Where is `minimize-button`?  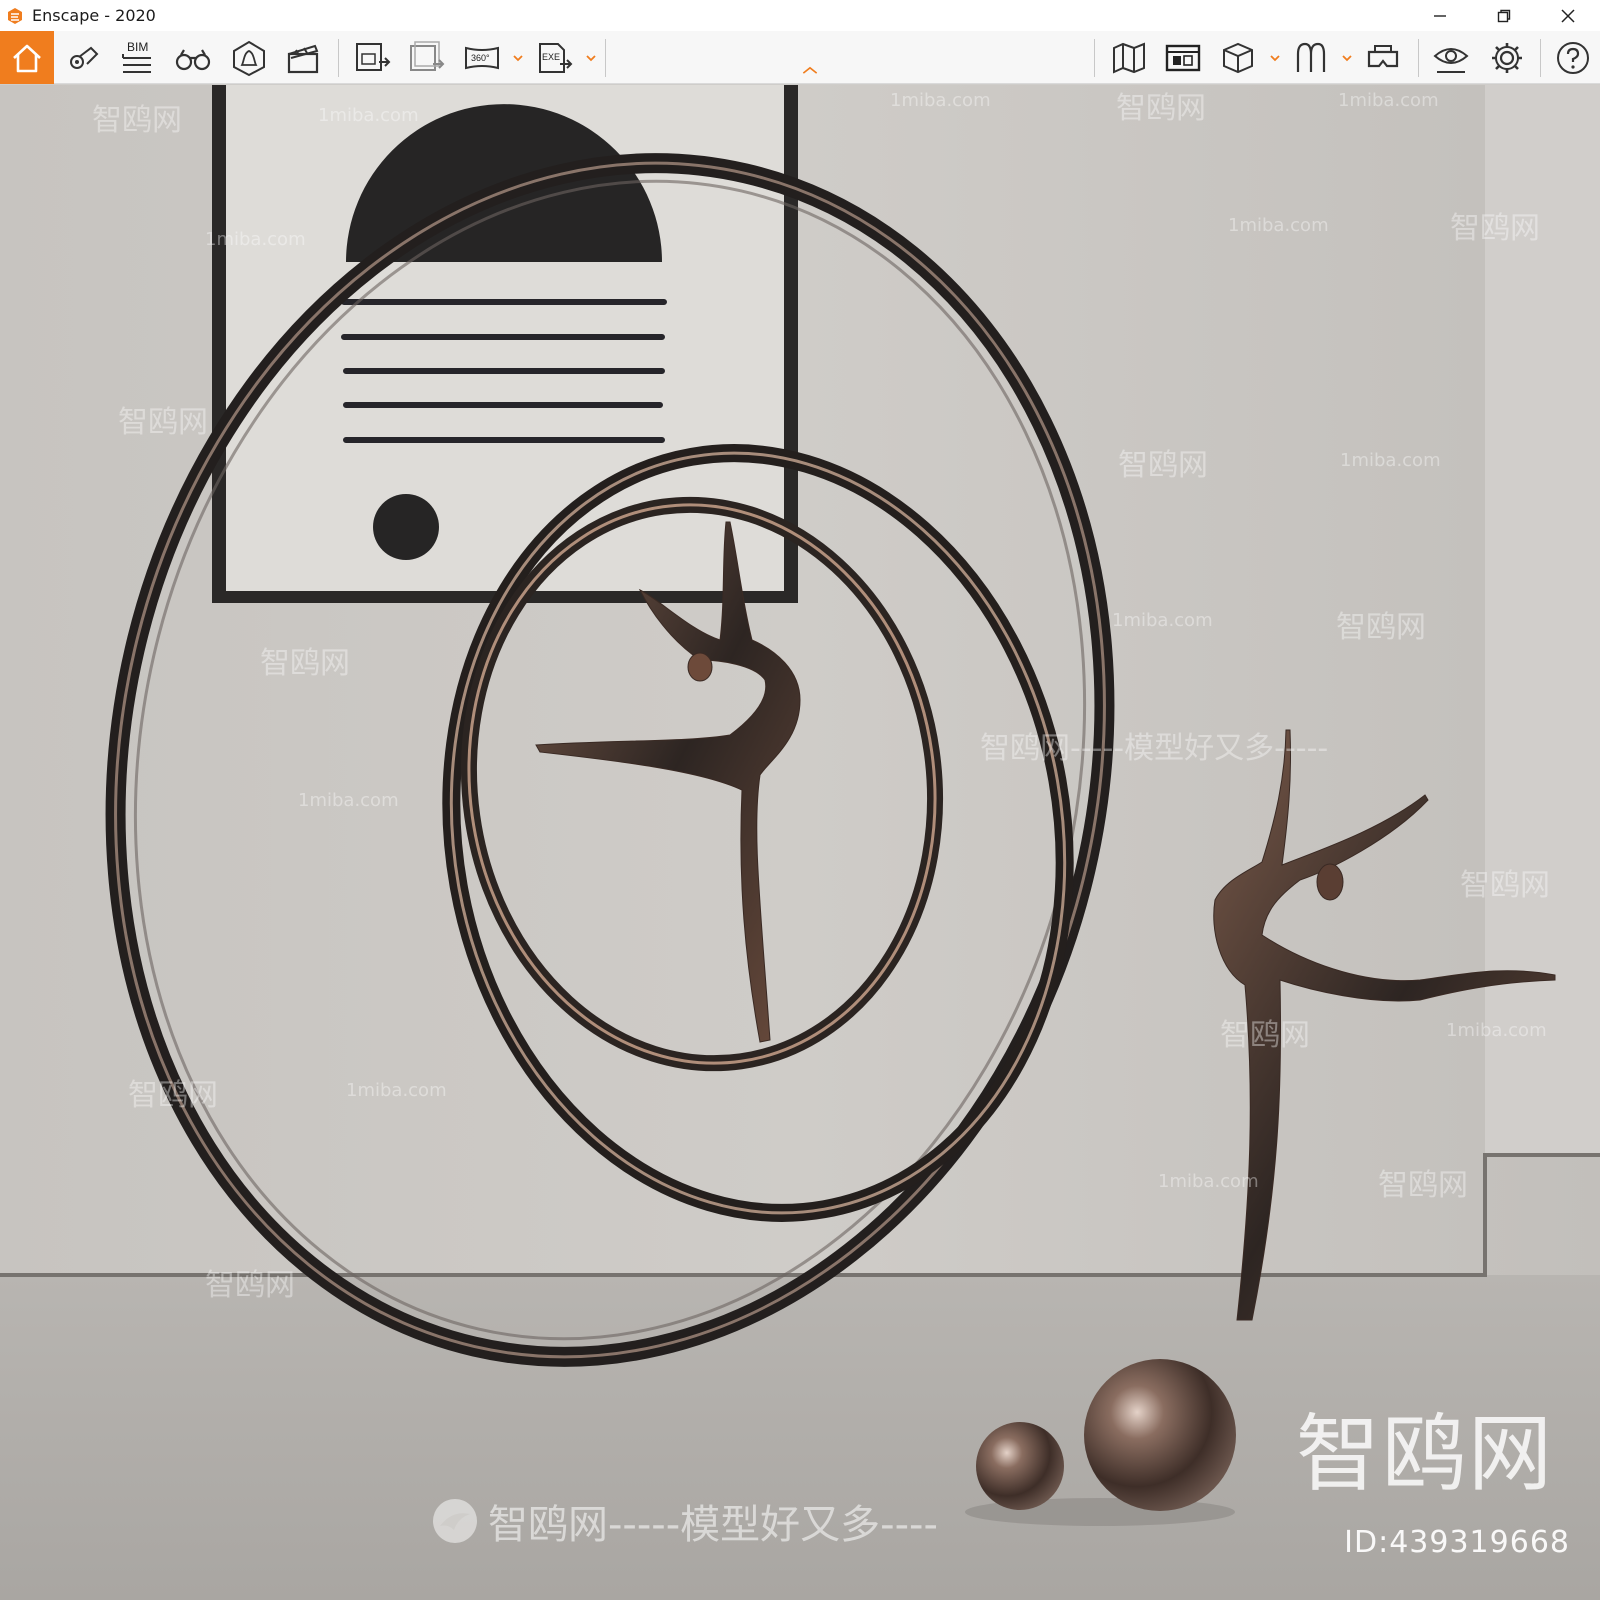 minimize-button is located at coordinates (1440, 15).